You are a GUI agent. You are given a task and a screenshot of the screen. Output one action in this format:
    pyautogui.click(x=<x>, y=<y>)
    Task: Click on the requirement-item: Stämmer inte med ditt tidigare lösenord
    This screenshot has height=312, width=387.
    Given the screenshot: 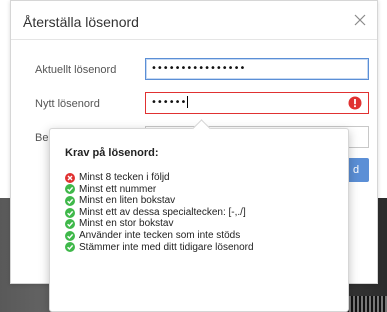 What is the action you would take?
    pyautogui.click(x=159, y=248)
    